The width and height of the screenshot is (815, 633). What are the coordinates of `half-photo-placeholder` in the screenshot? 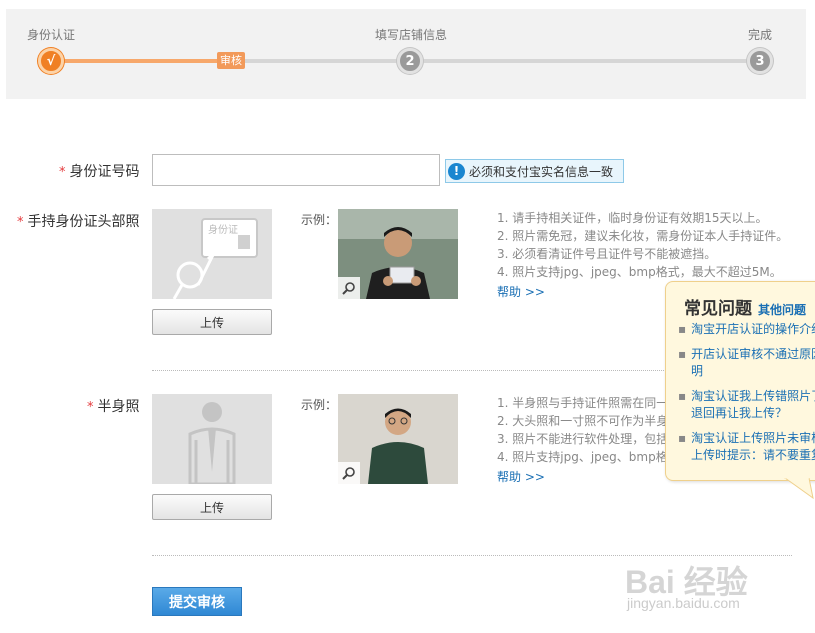 It's located at (212, 440).